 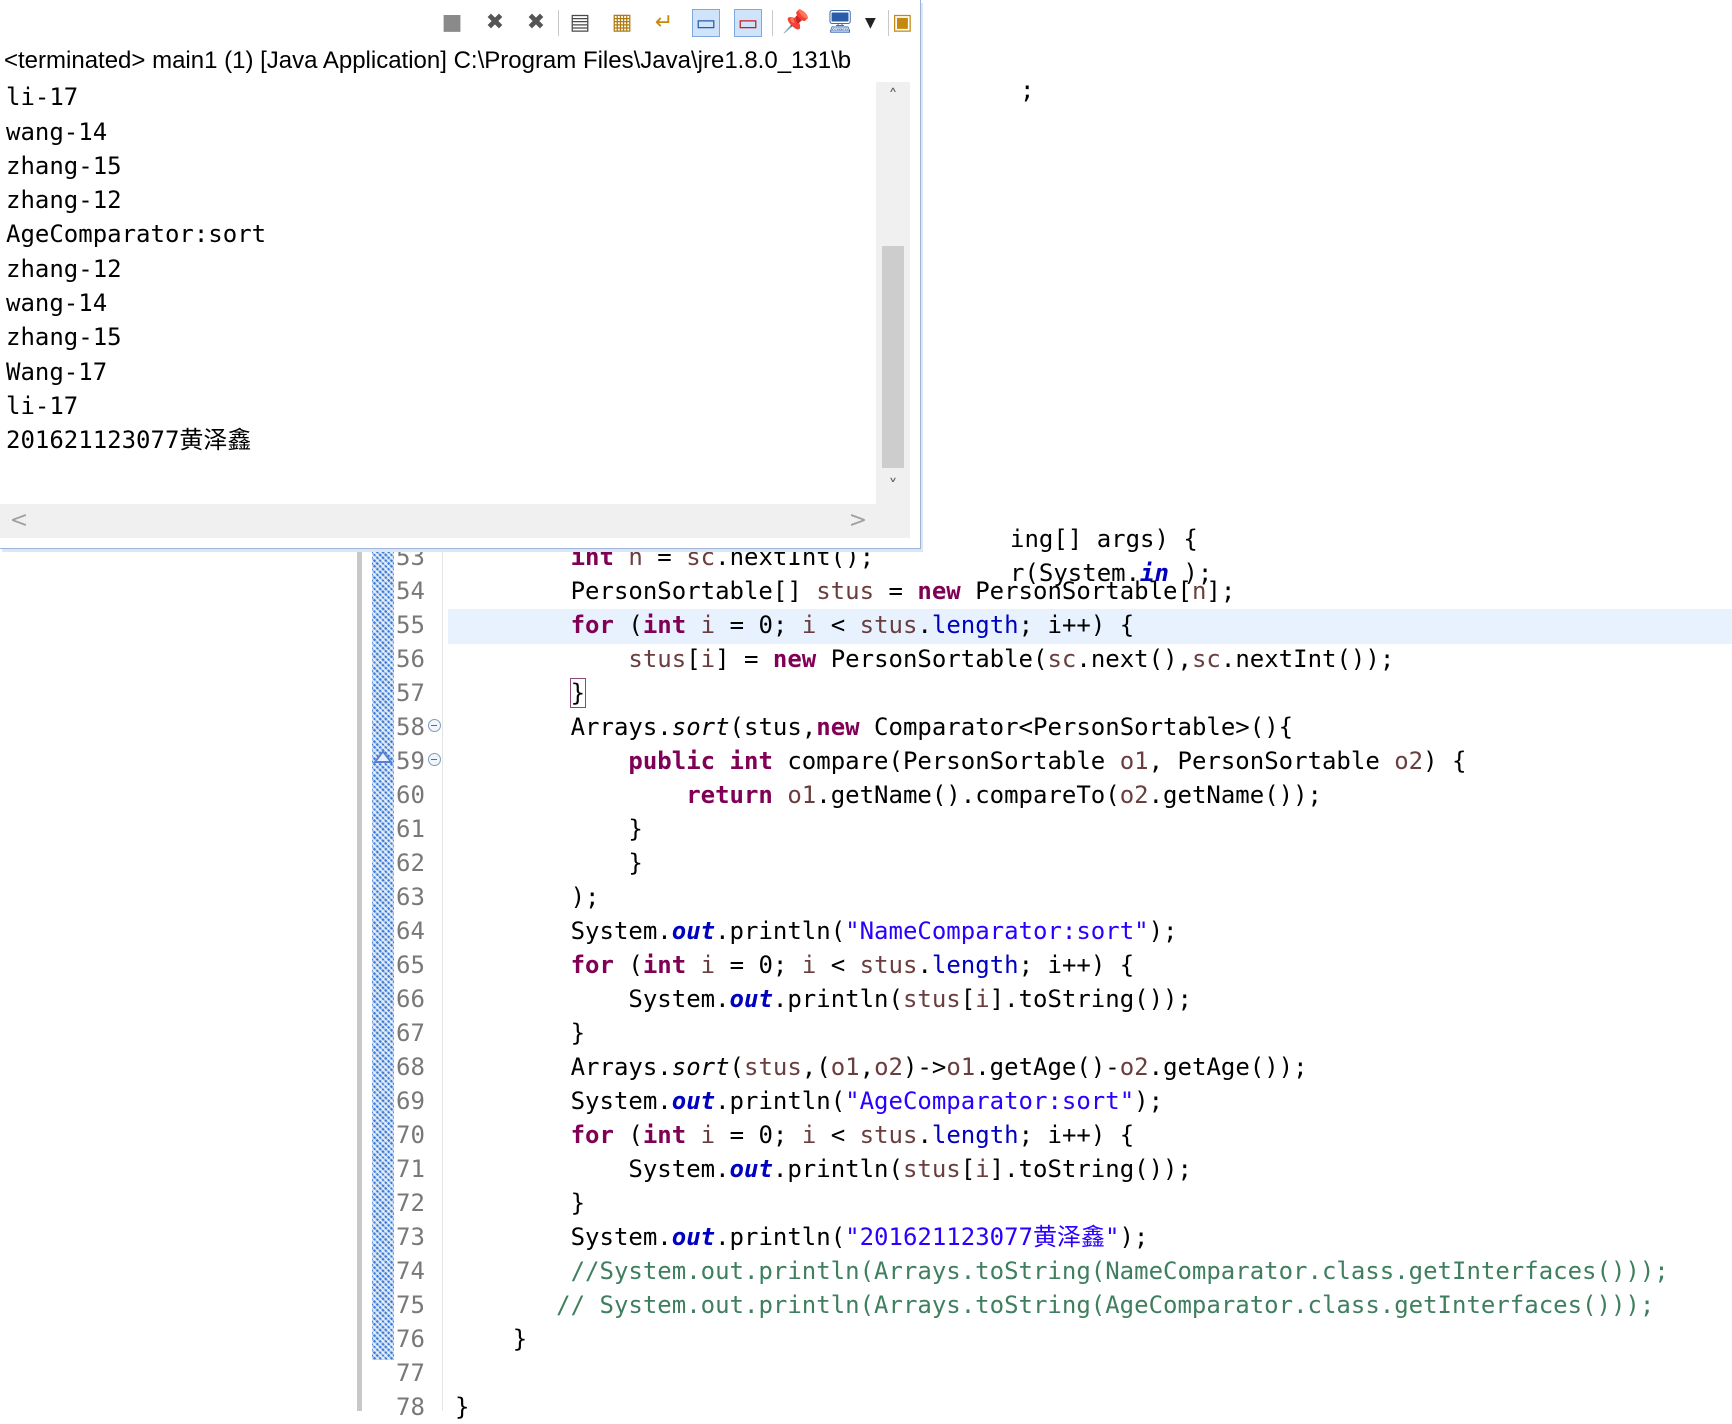 What do you see at coordinates (893, 486) in the screenshot?
I see `scroll-down-arrow-icon: ˅` at bounding box center [893, 486].